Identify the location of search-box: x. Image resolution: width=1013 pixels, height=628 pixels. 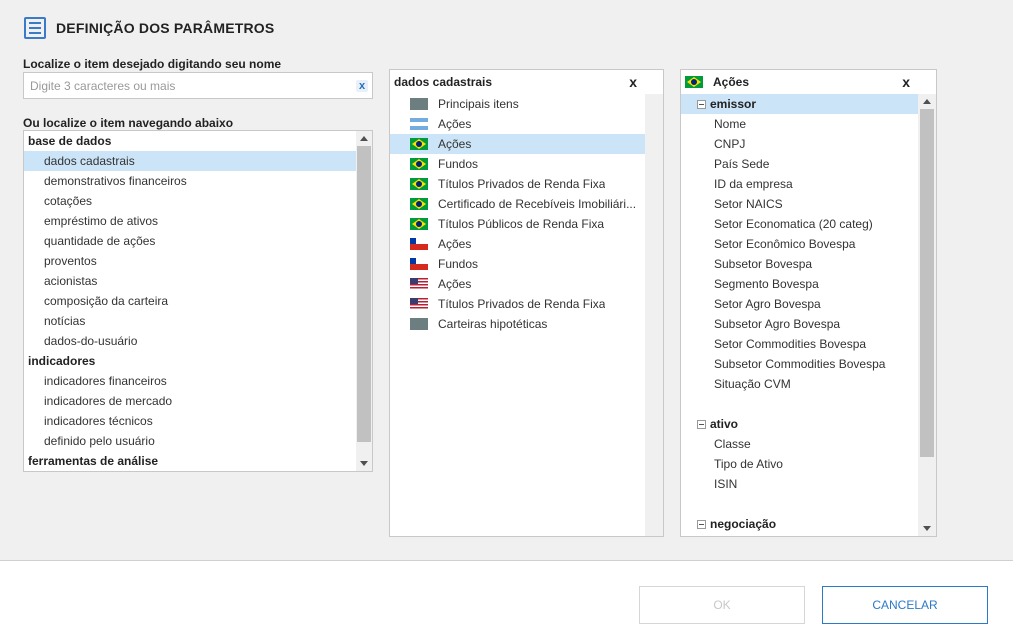
(198, 85).